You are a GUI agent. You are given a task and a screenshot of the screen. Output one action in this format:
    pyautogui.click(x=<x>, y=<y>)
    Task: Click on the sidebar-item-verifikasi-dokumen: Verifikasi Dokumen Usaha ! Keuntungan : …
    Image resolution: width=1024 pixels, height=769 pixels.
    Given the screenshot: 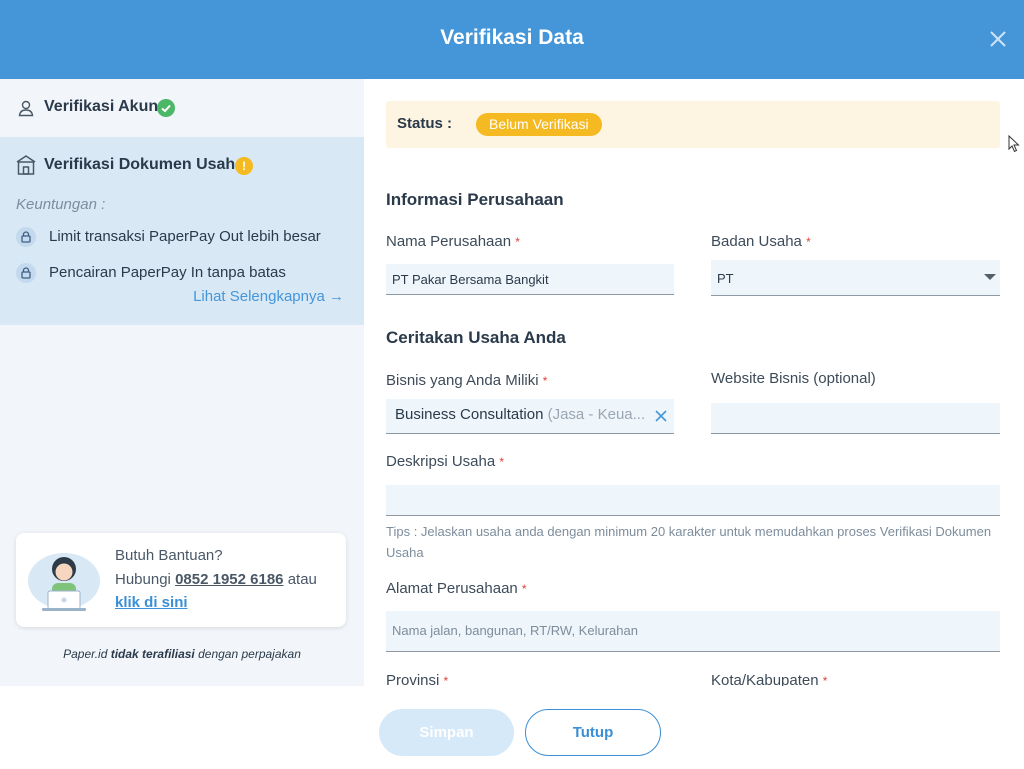 What is the action you would take?
    pyautogui.click(x=182, y=231)
    